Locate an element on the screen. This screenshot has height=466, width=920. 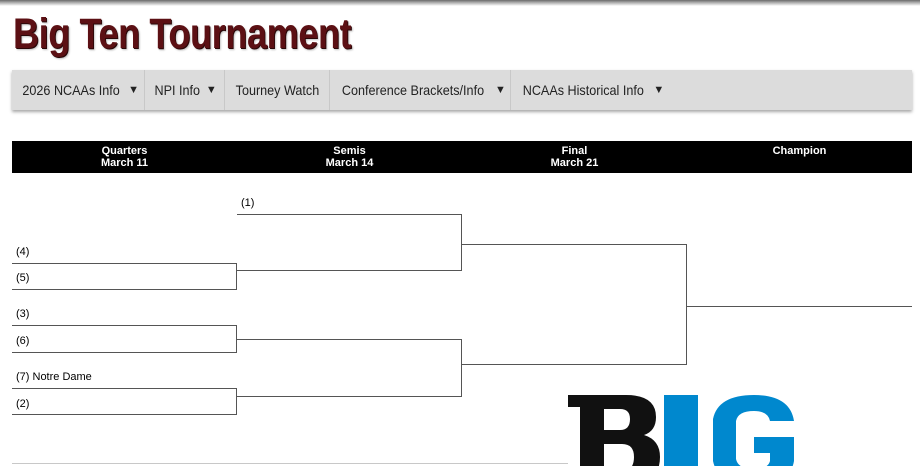
nav-item-label: Tourney Watch is located at coordinates (277, 90).